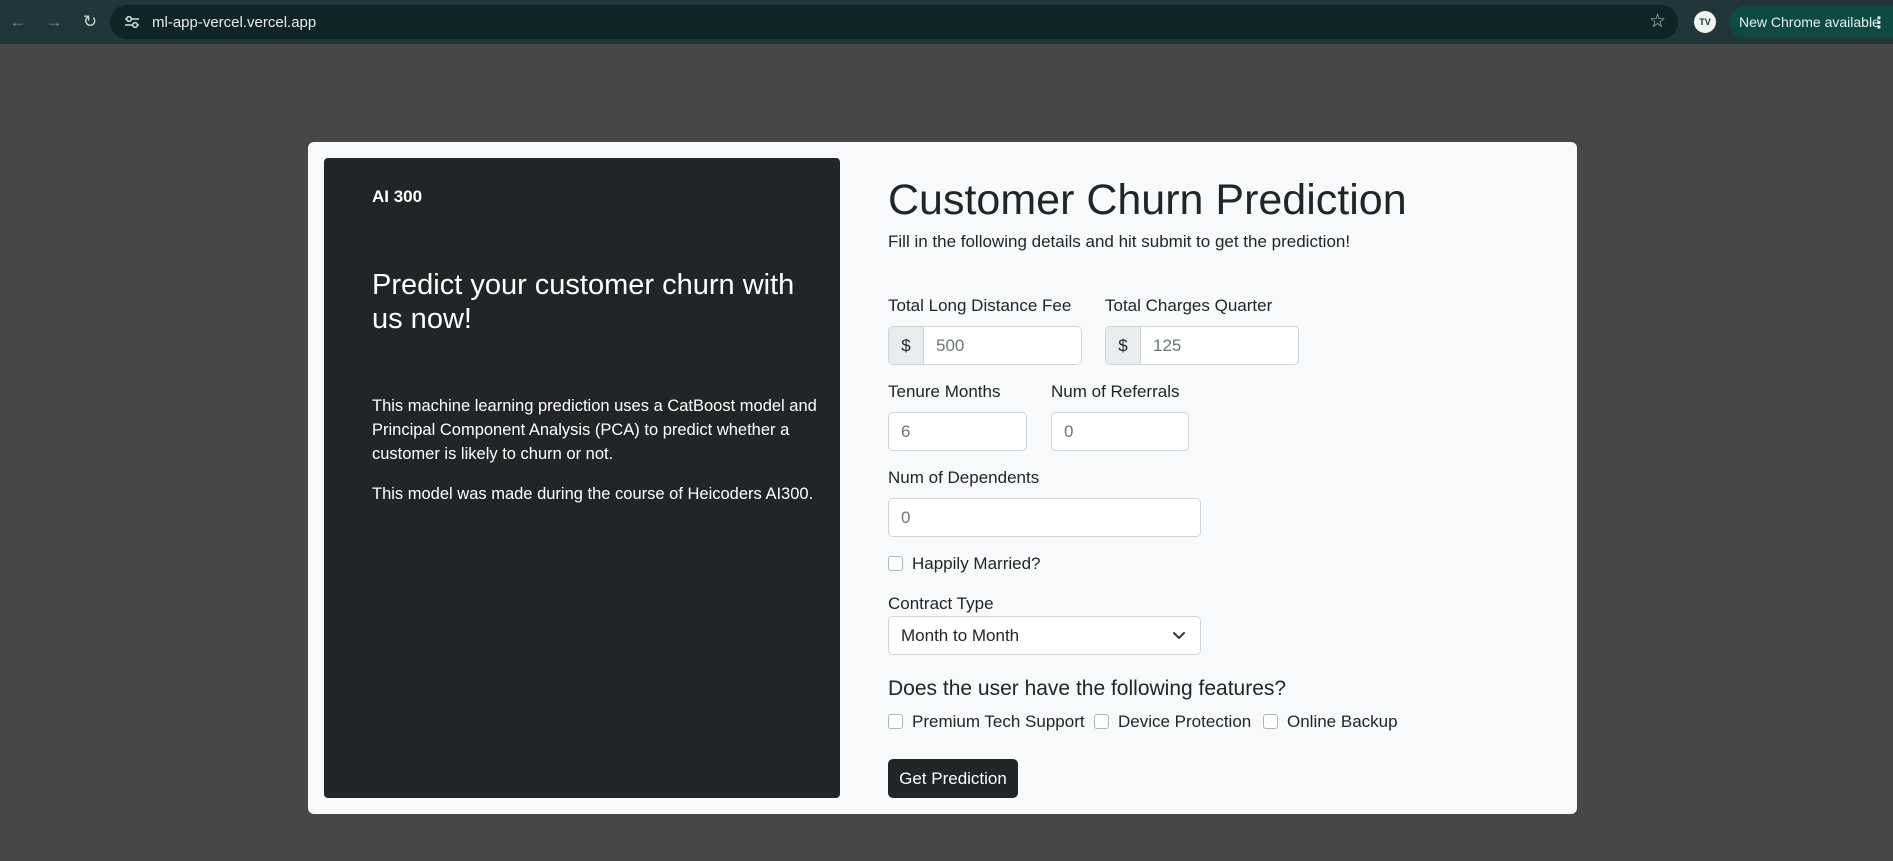  What do you see at coordinates (1189, 305) in the screenshot?
I see `charges-quarter-label: Total Charges Quarter` at bounding box center [1189, 305].